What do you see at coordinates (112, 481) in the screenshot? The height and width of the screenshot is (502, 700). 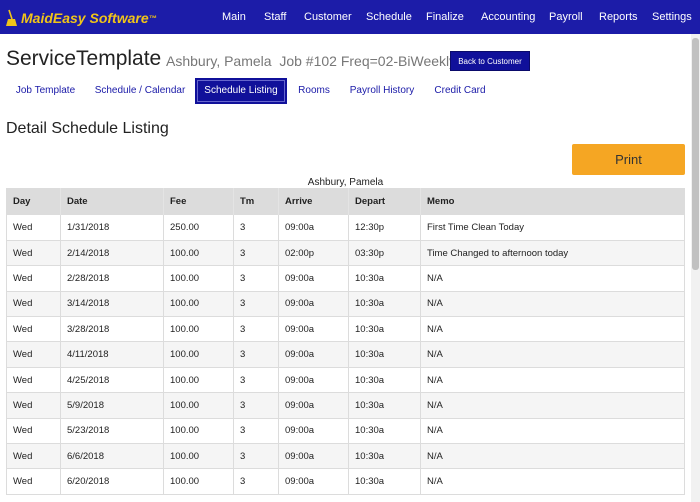 I see `cell-date: 6/20/2018` at bounding box center [112, 481].